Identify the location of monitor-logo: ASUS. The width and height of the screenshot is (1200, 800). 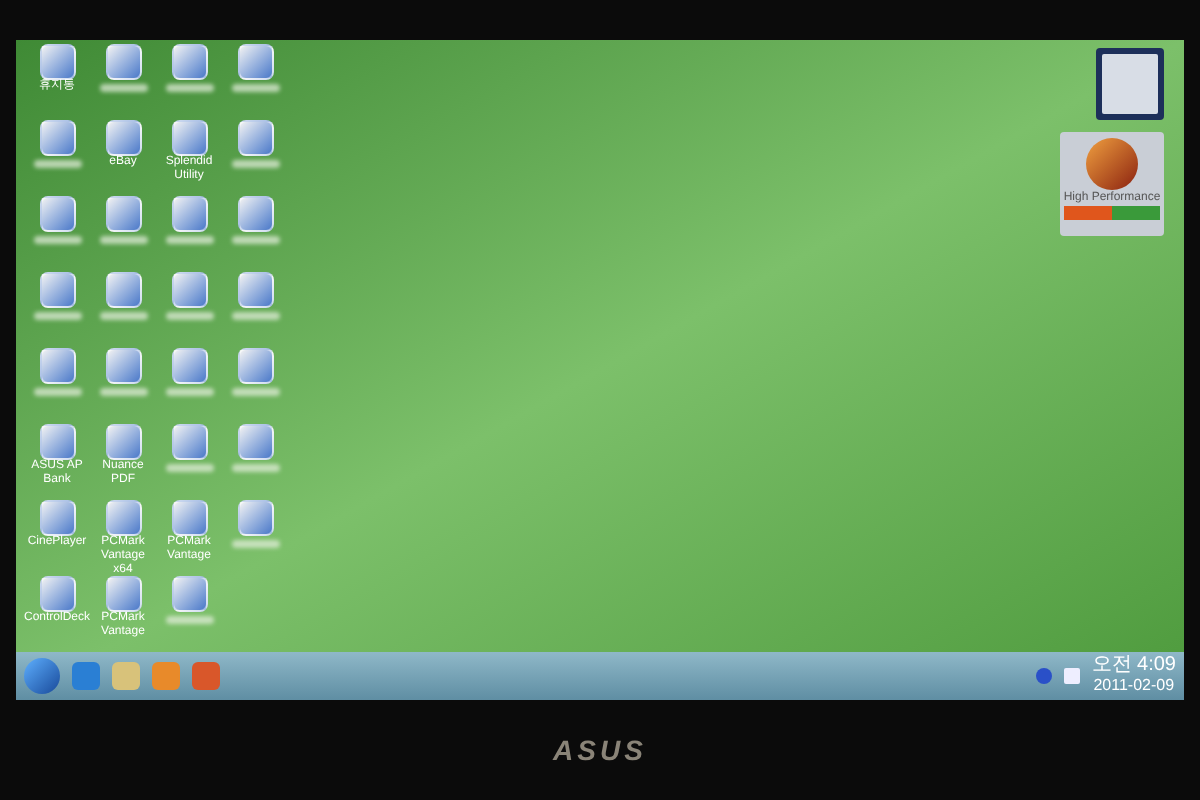
(600, 750).